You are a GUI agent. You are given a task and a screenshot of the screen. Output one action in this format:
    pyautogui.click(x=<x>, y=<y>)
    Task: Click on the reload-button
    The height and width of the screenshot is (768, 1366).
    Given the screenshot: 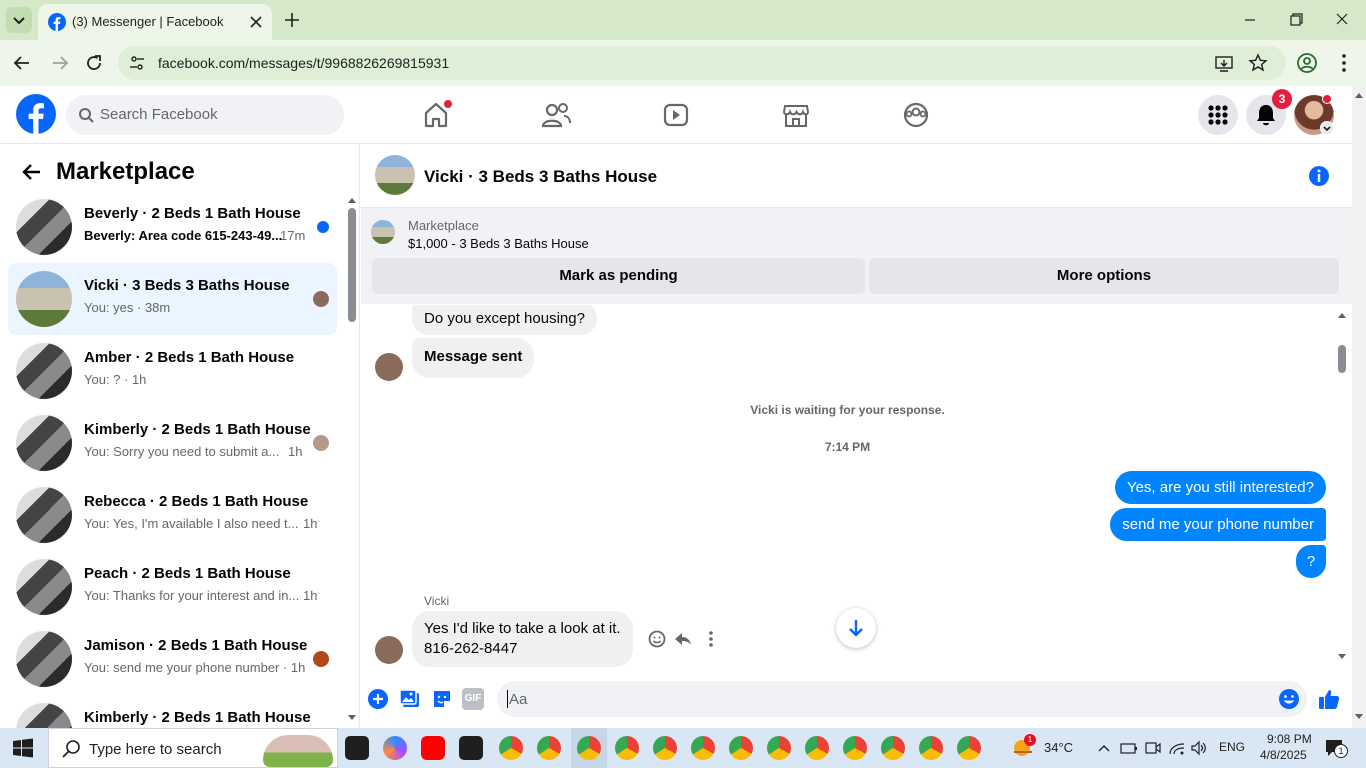 What is the action you would take?
    pyautogui.click(x=94, y=63)
    